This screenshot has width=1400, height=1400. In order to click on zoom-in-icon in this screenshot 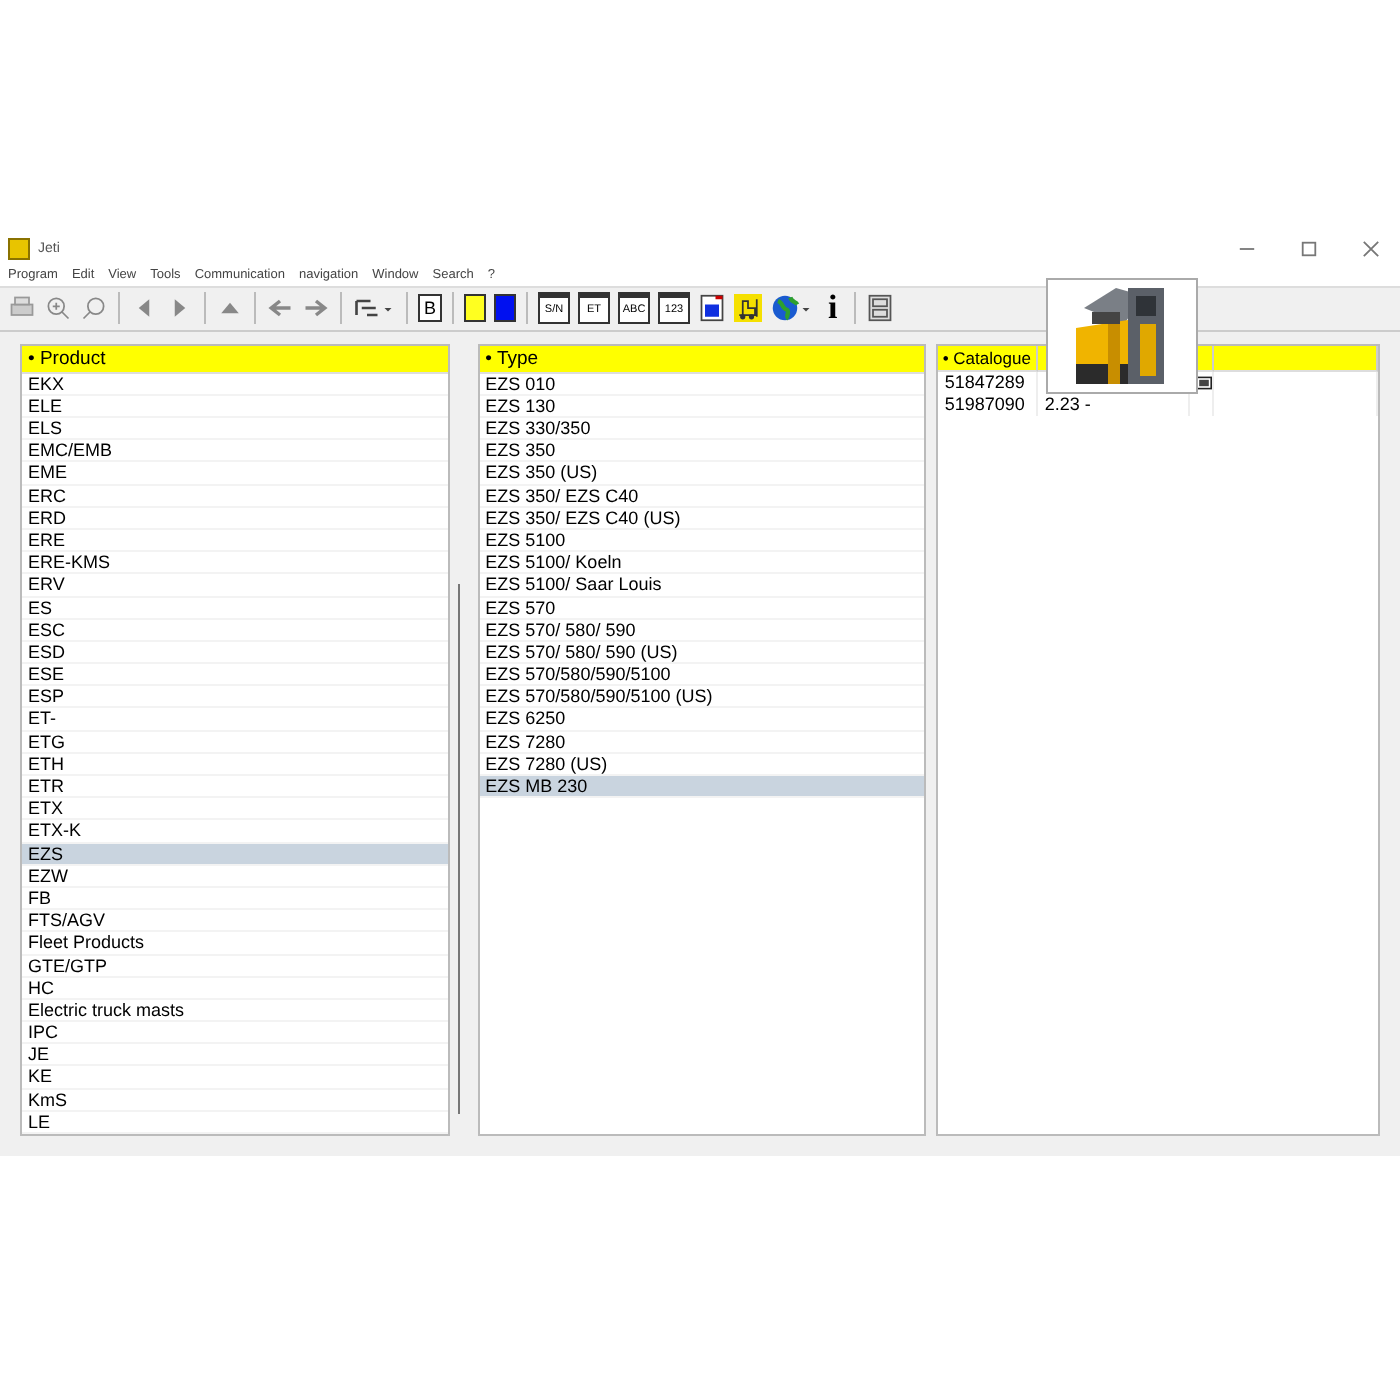, I will do `click(58, 308)`.